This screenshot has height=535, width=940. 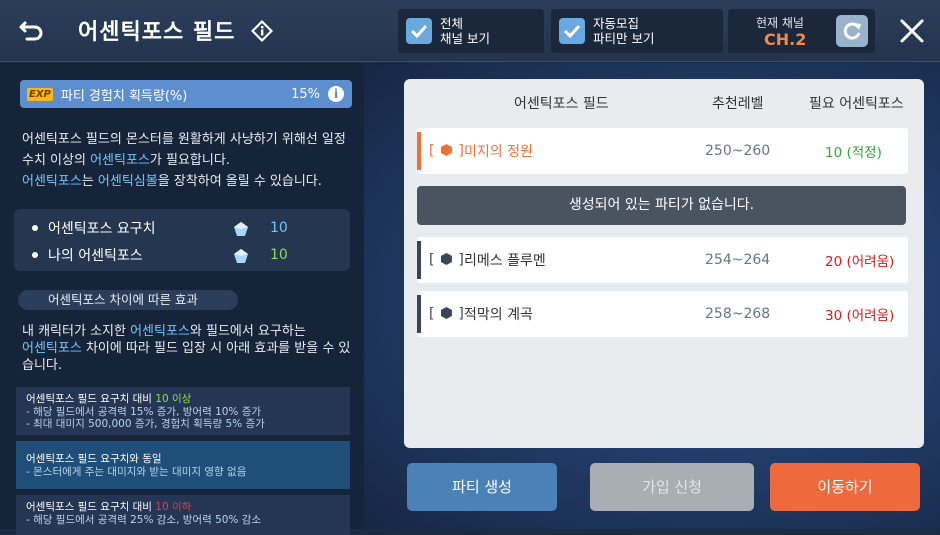 What do you see at coordinates (624, 31) in the screenshot?
I see `auto-recruit-label: 자동모집 파티만 보기` at bounding box center [624, 31].